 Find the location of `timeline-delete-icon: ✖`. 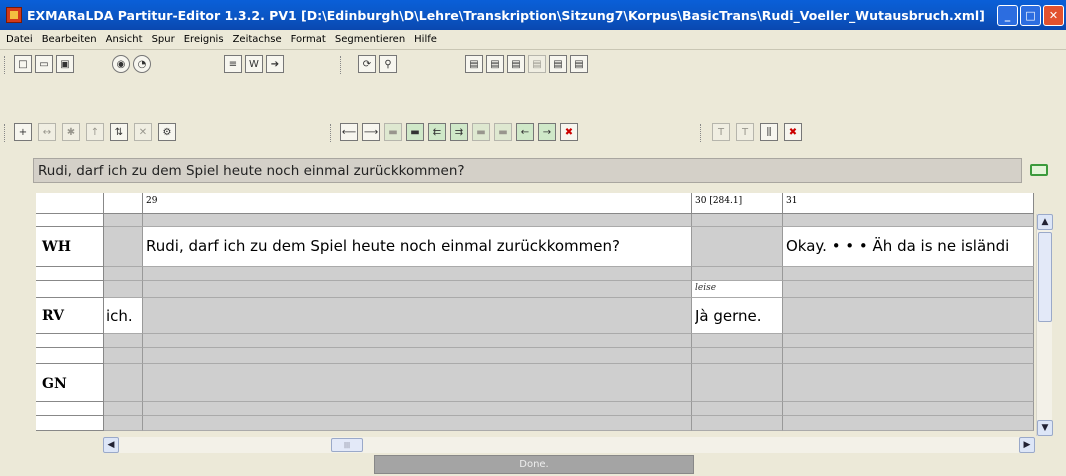

timeline-delete-icon: ✖ is located at coordinates (793, 132).